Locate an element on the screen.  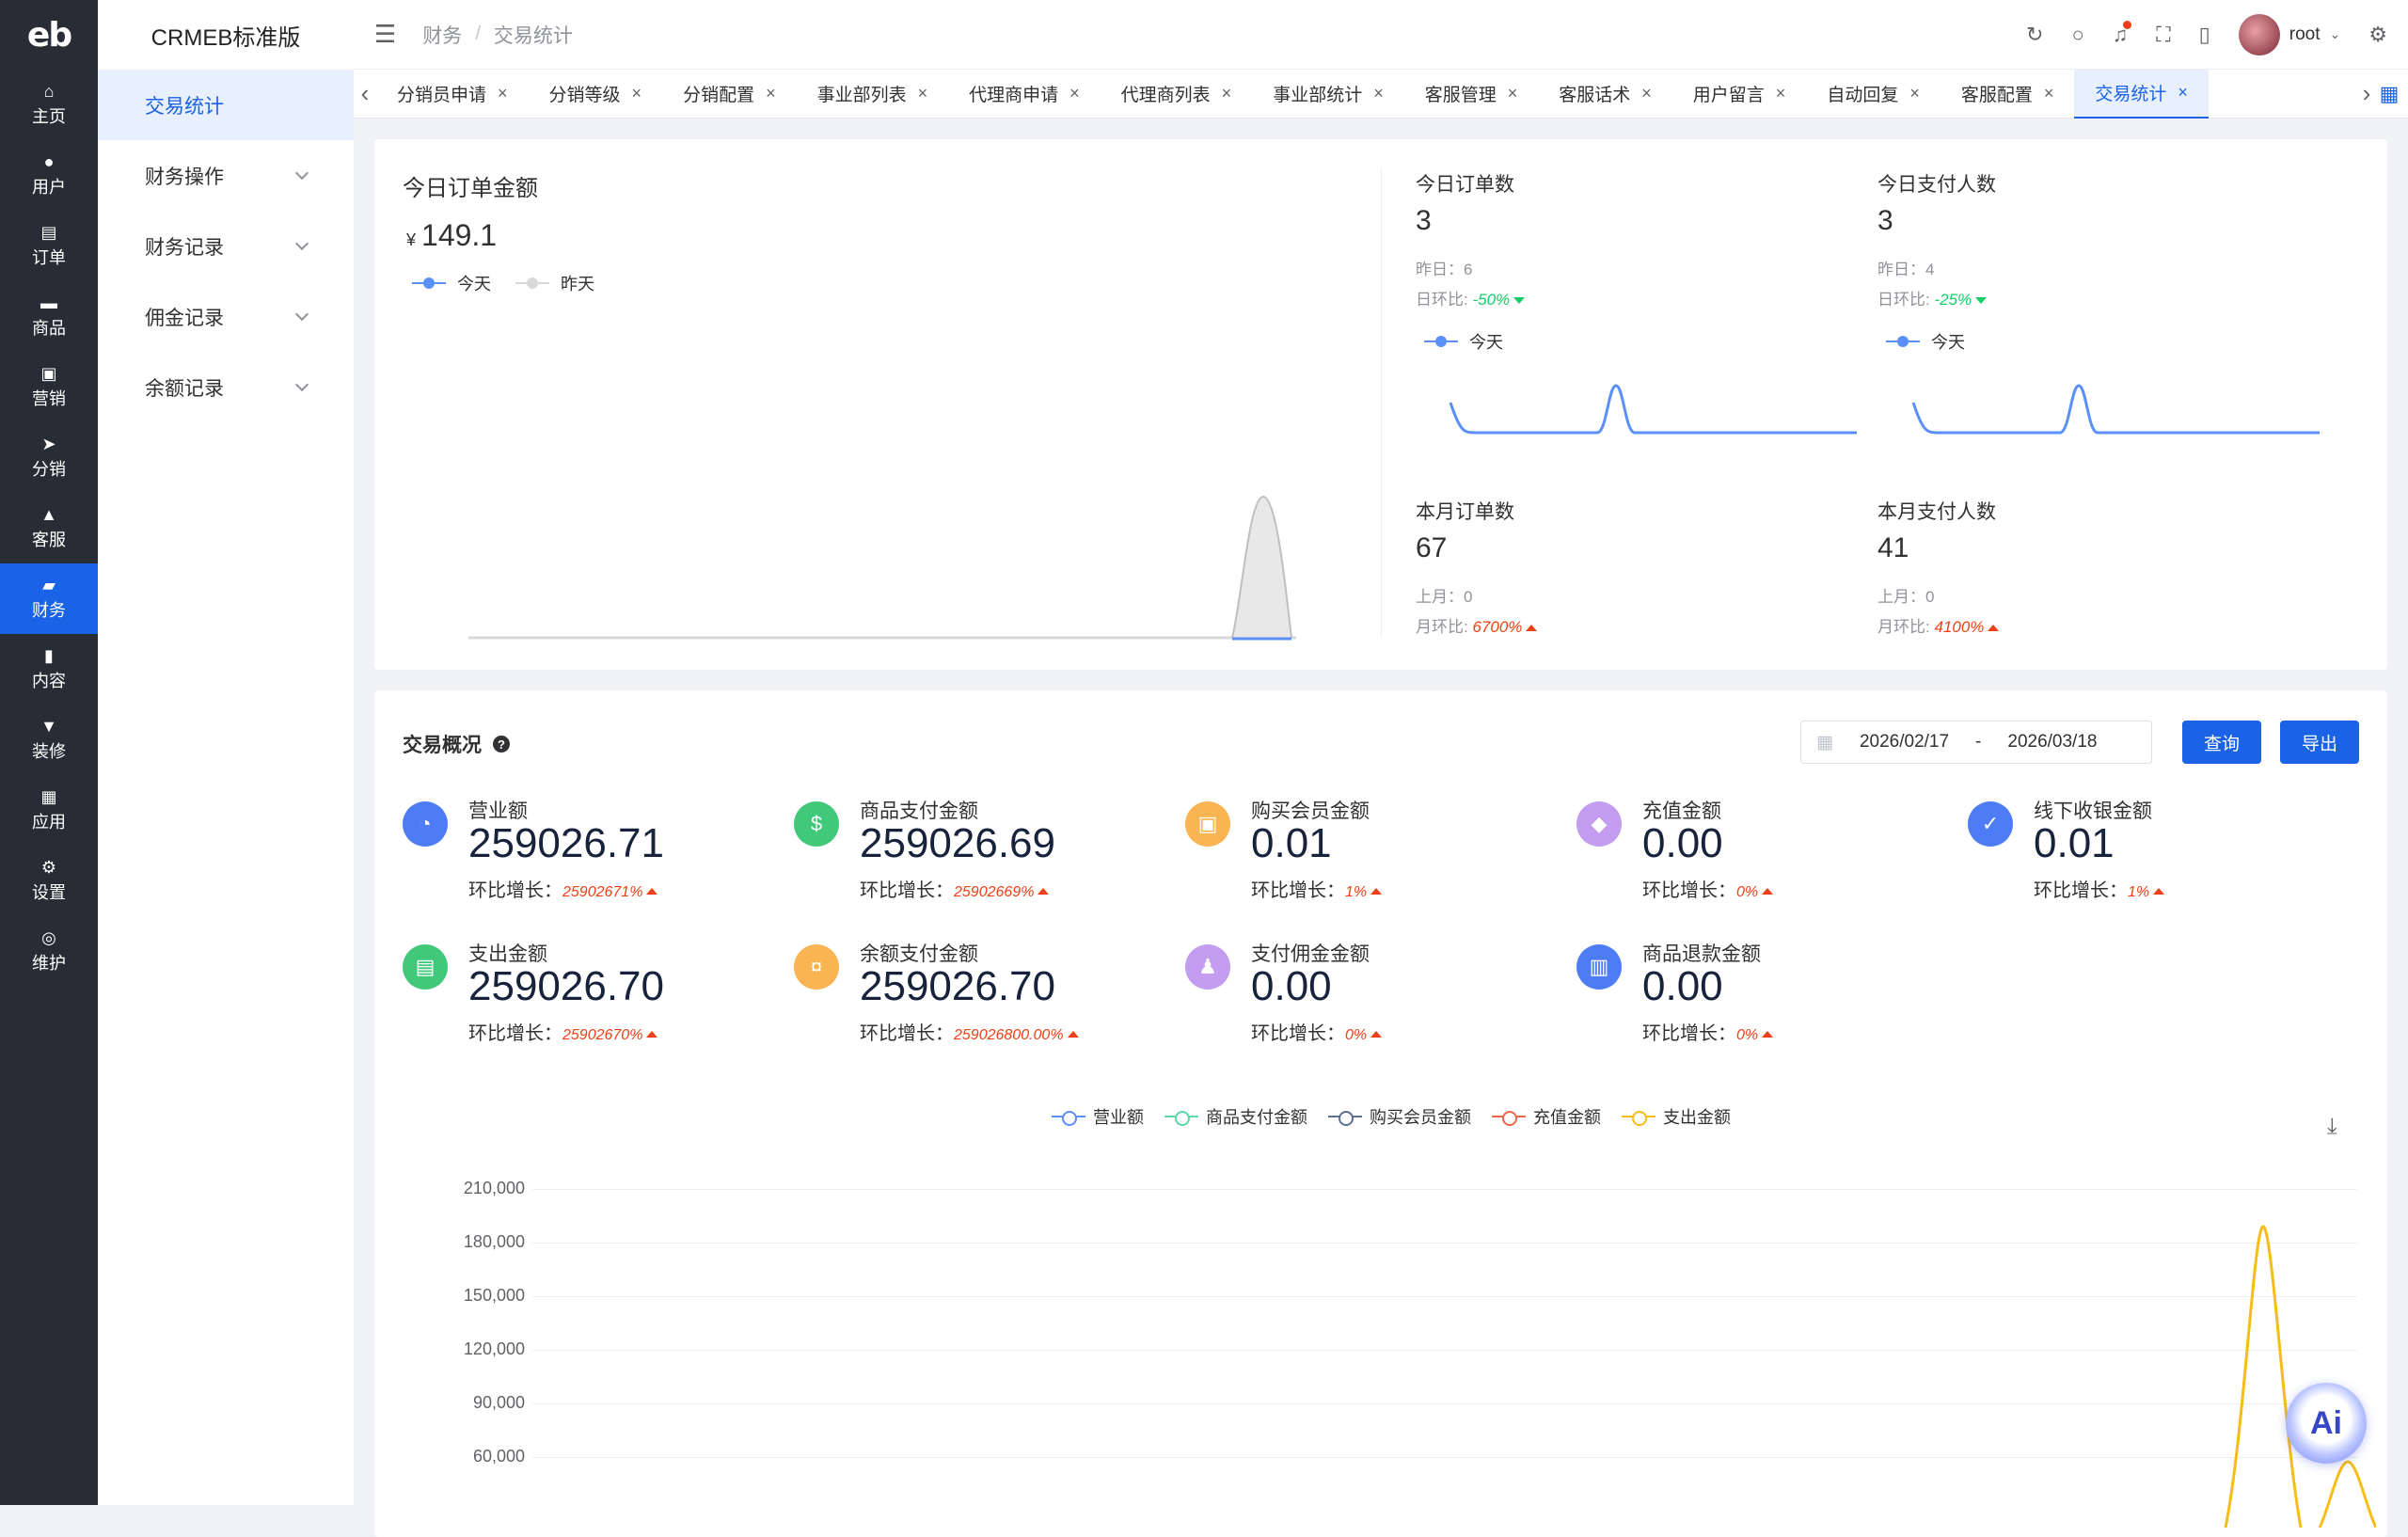
rail-item-0: ⌂ 主页 is located at coordinates (49, 105).